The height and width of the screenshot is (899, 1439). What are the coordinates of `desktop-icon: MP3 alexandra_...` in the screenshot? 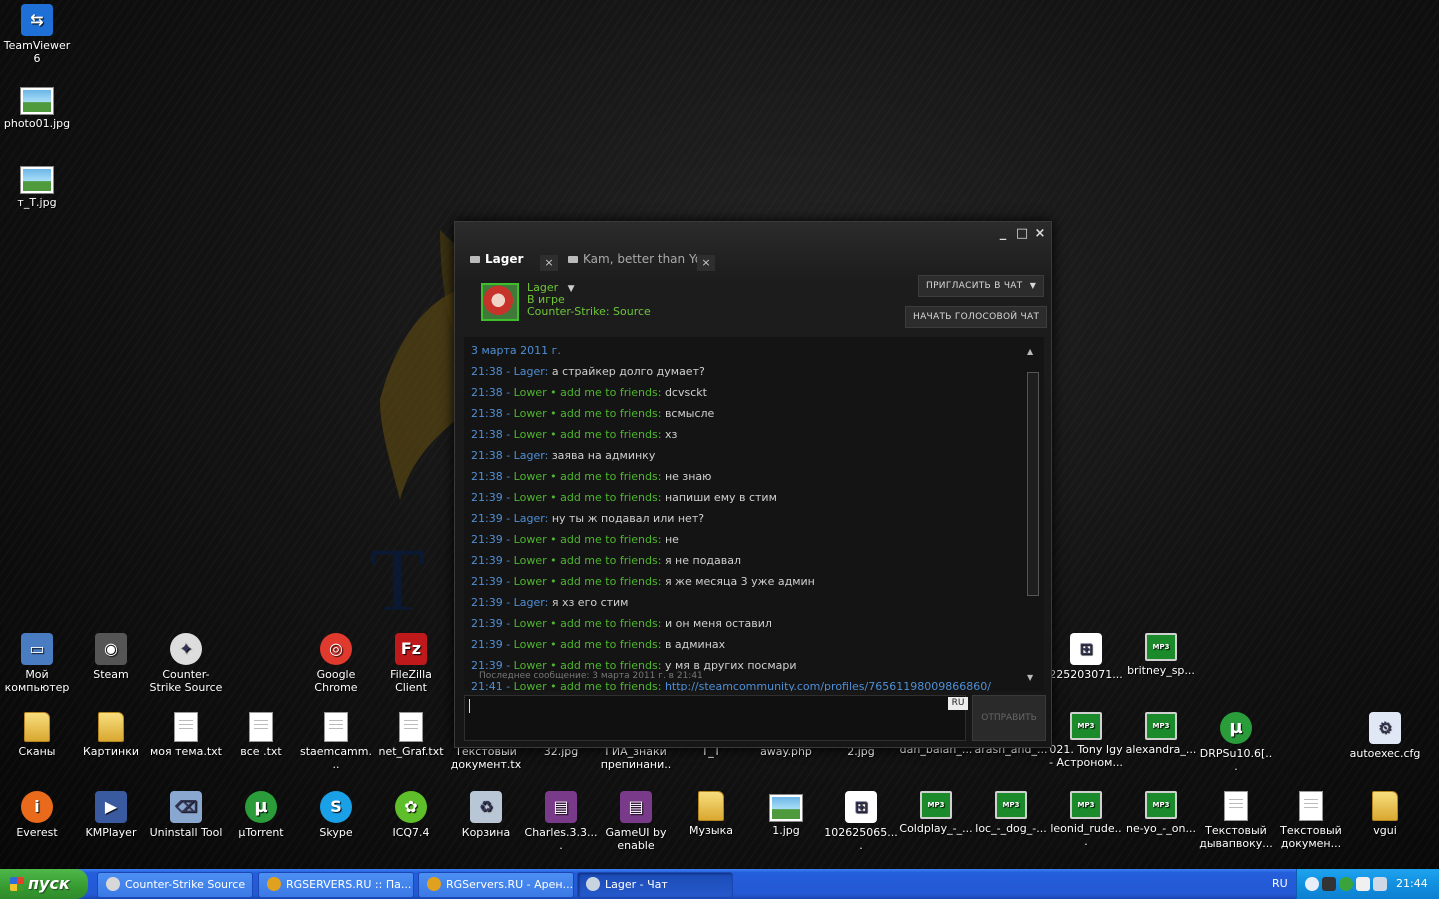 It's located at (1161, 734).